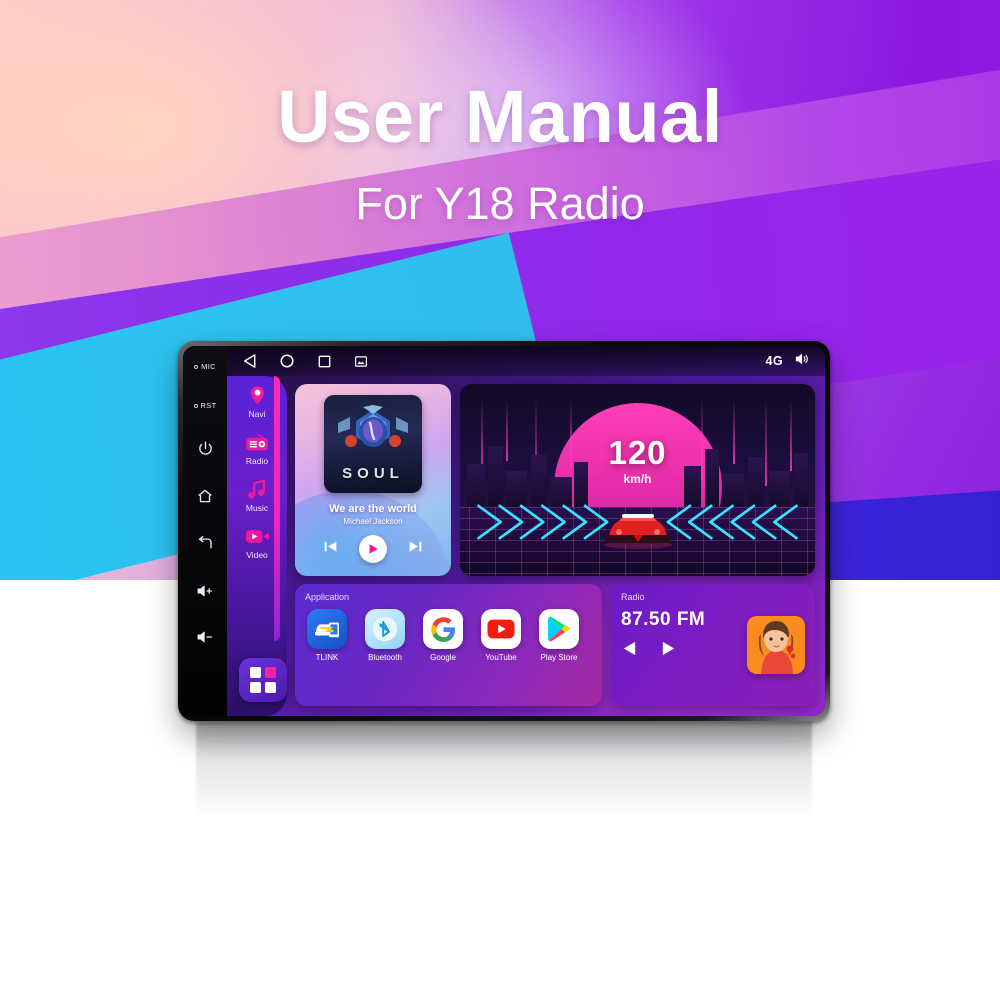 The image size is (1000, 1000). I want to click on sidebar-item-navi: Navi, so click(257, 401).